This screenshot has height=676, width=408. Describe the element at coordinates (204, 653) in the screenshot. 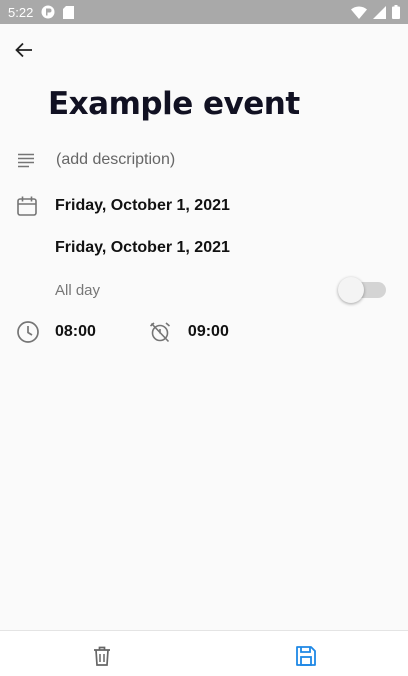

I see `bottom-bar` at that location.